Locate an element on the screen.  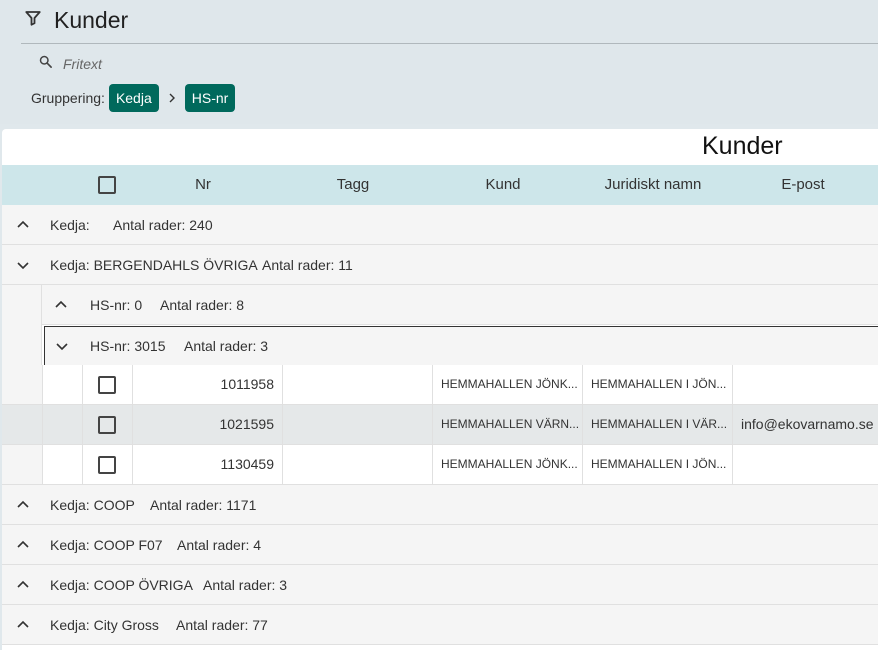
group-label: Kedja: COOP F07 is located at coordinates (106, 545).